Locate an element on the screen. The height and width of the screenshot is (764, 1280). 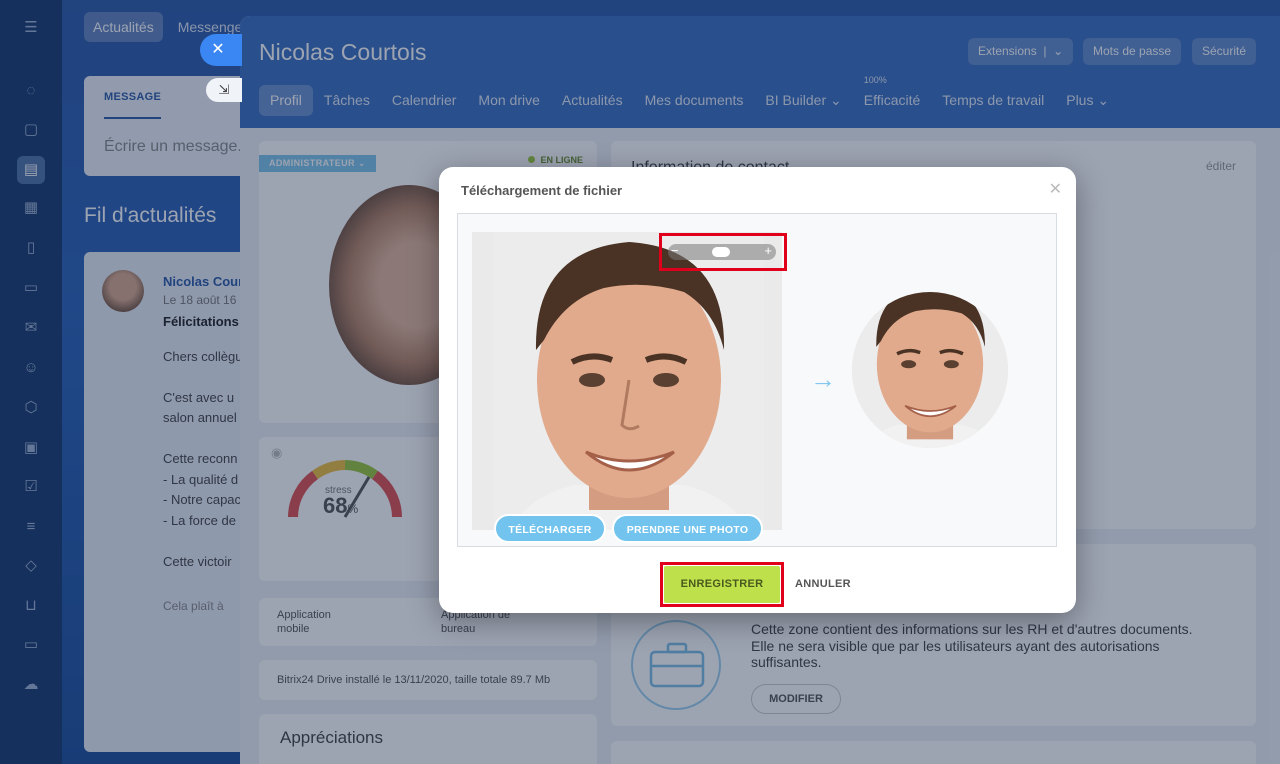
close-slider-button: ✕ is located at coordinates (221, 50).